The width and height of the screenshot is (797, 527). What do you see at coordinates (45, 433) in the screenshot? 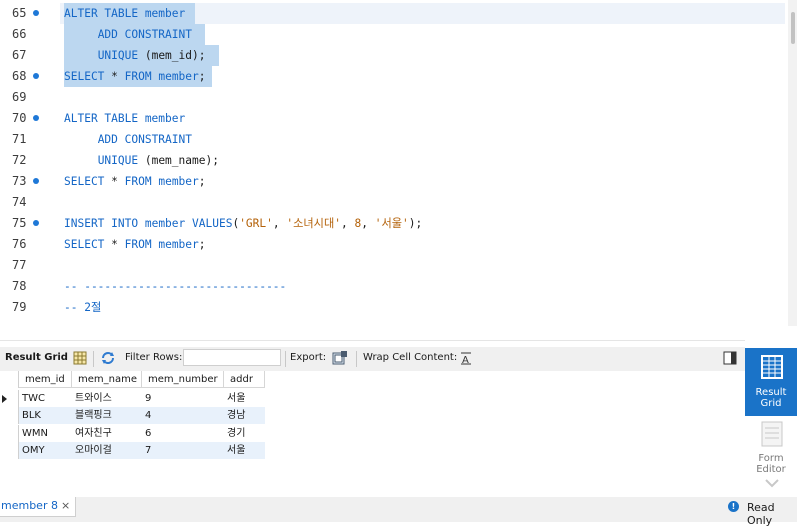
I see `table-cell: WMN` at bounding box center [45, 433].